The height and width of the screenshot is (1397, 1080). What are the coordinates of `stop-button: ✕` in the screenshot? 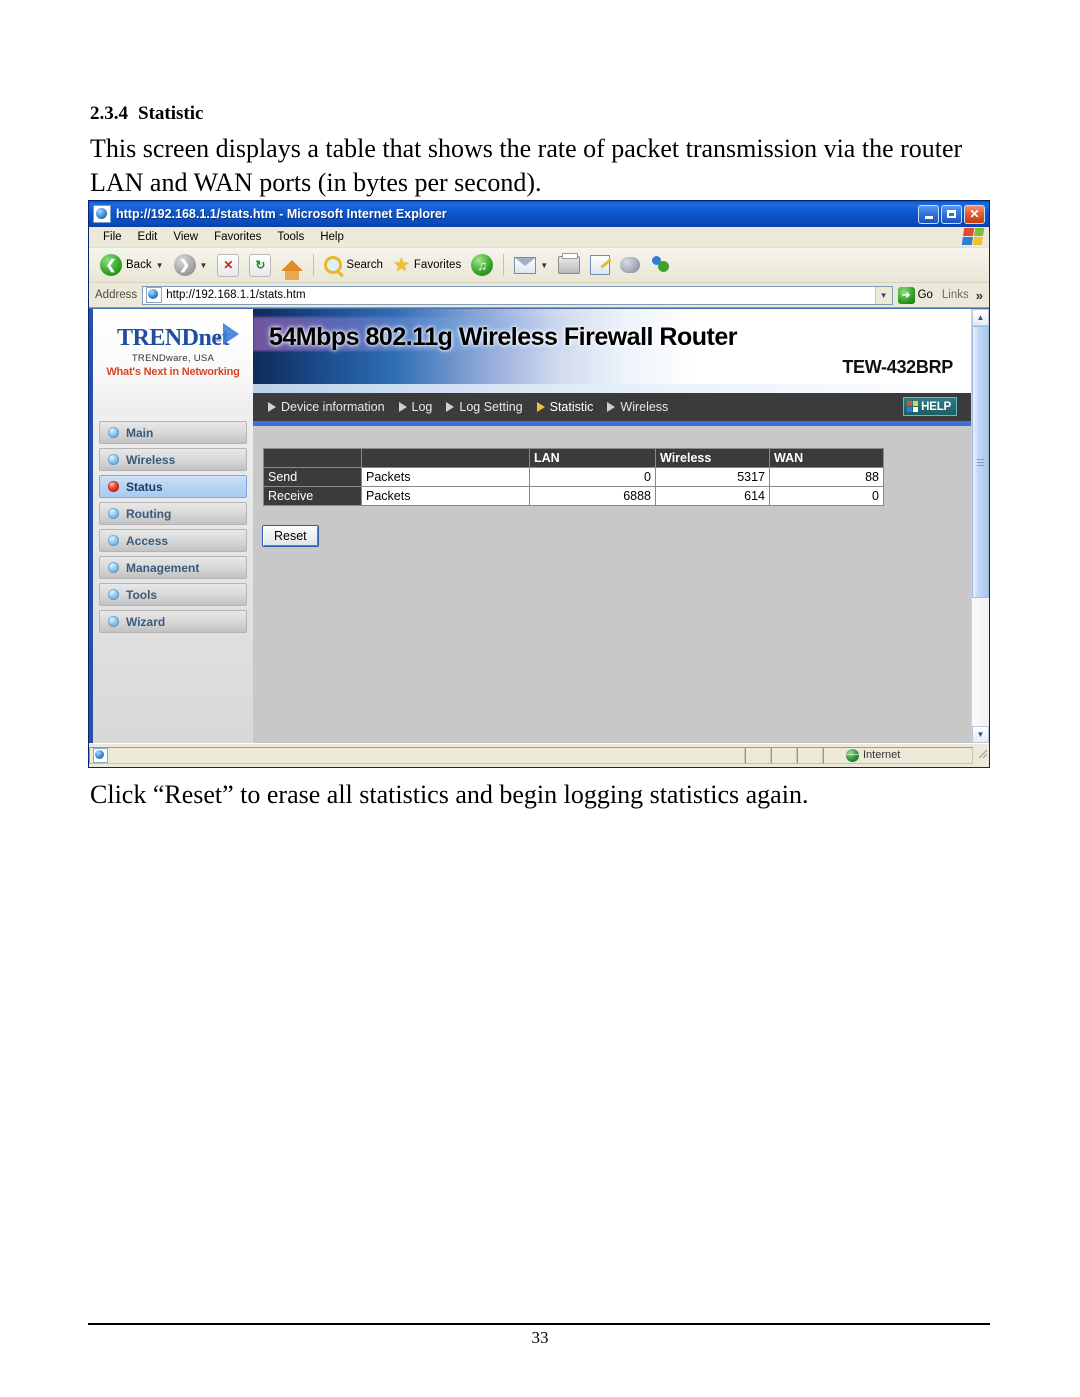 It's located at (228, 265).